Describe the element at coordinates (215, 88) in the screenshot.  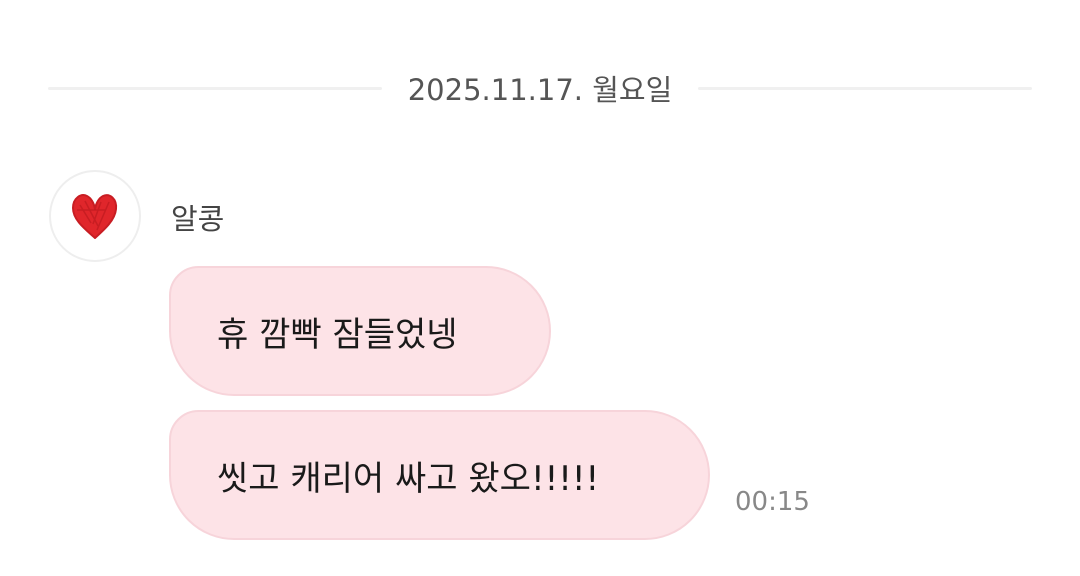
I see `divider-line-left` at that location.